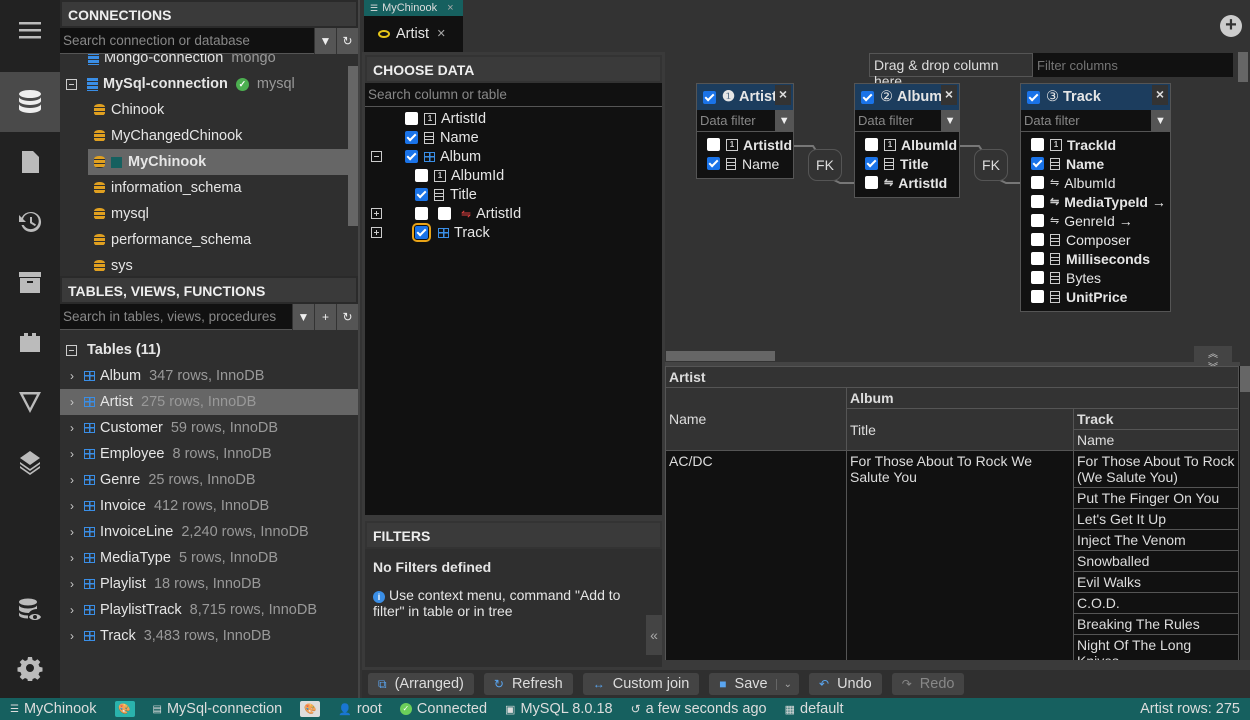 This screenshot has height=720, width=1250. What do you see at coordinates (30, 610) in the screenshot?
I see `database-eye-icon` at bounding box center [30, 610].